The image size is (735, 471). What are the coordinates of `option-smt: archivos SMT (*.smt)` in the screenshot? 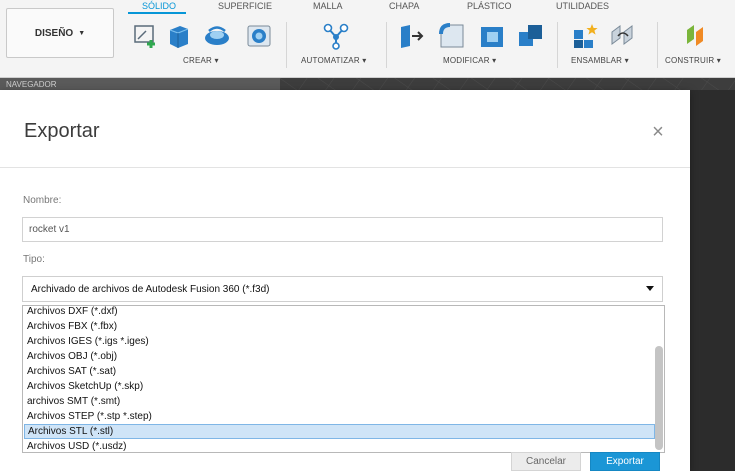 It's located at (339, 401).